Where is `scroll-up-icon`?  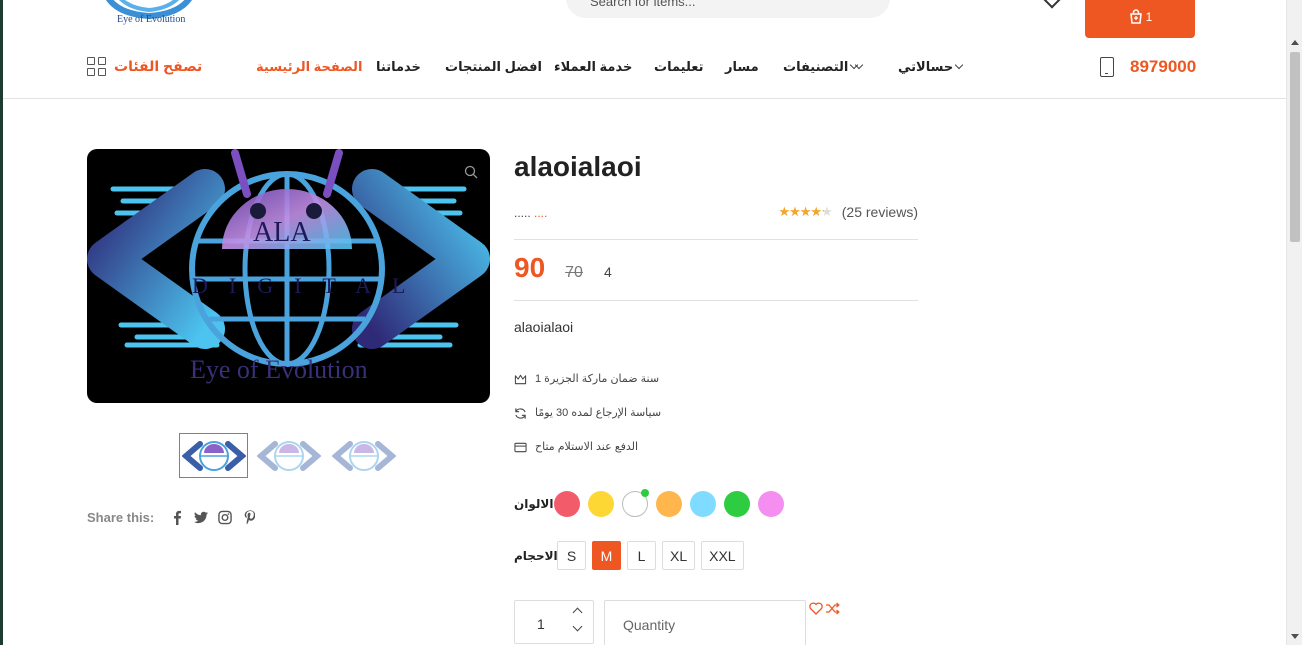 scroll-up-icon is located at coordinates (1295, 42).